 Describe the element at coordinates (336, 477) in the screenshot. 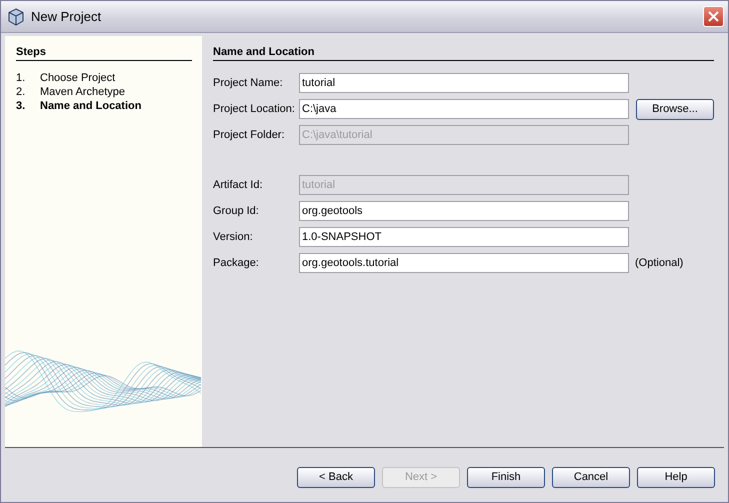

I see `dialog-button: < Back` at that location.